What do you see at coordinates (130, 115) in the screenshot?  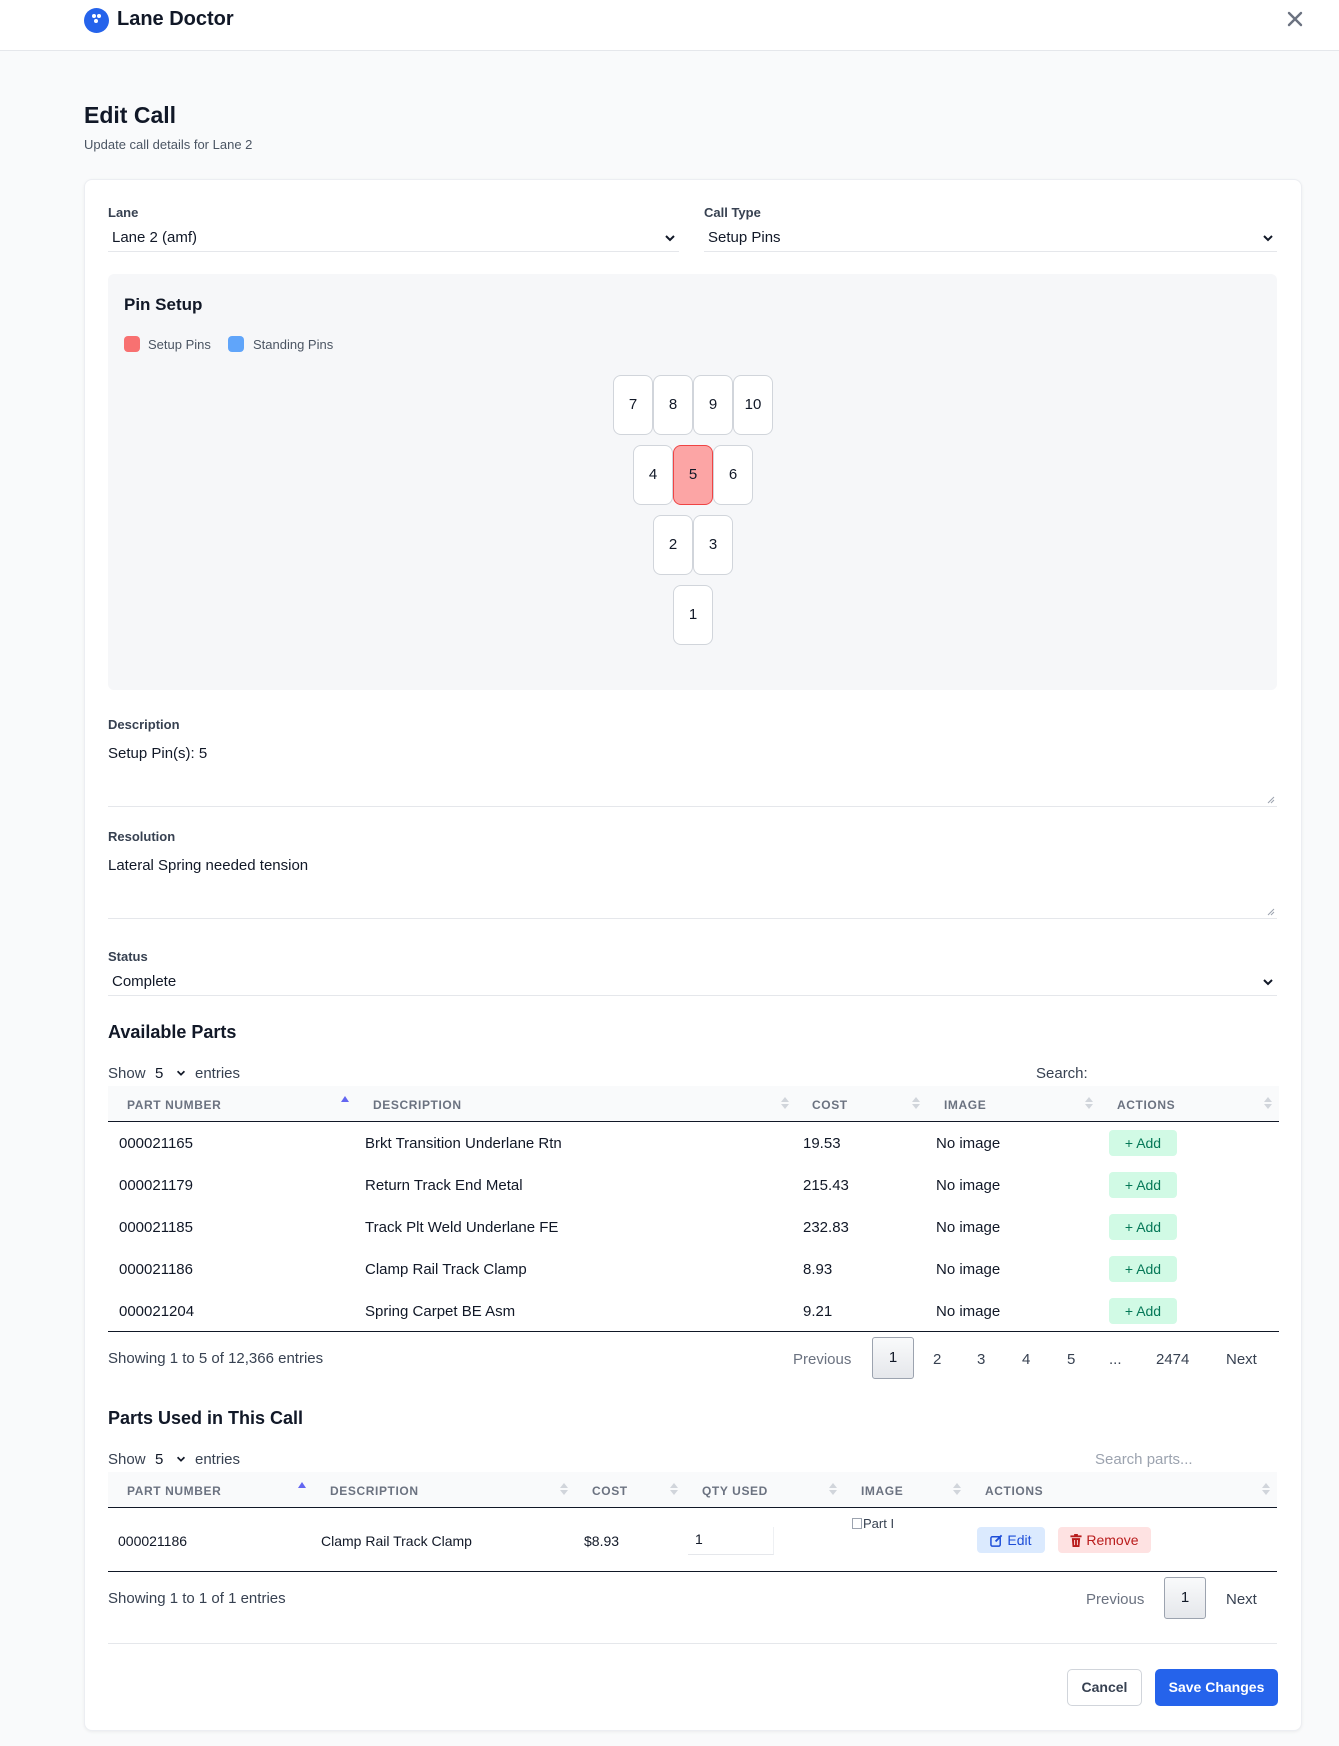 I see `page-title: Edit Call` at bounding box center [130, 115].